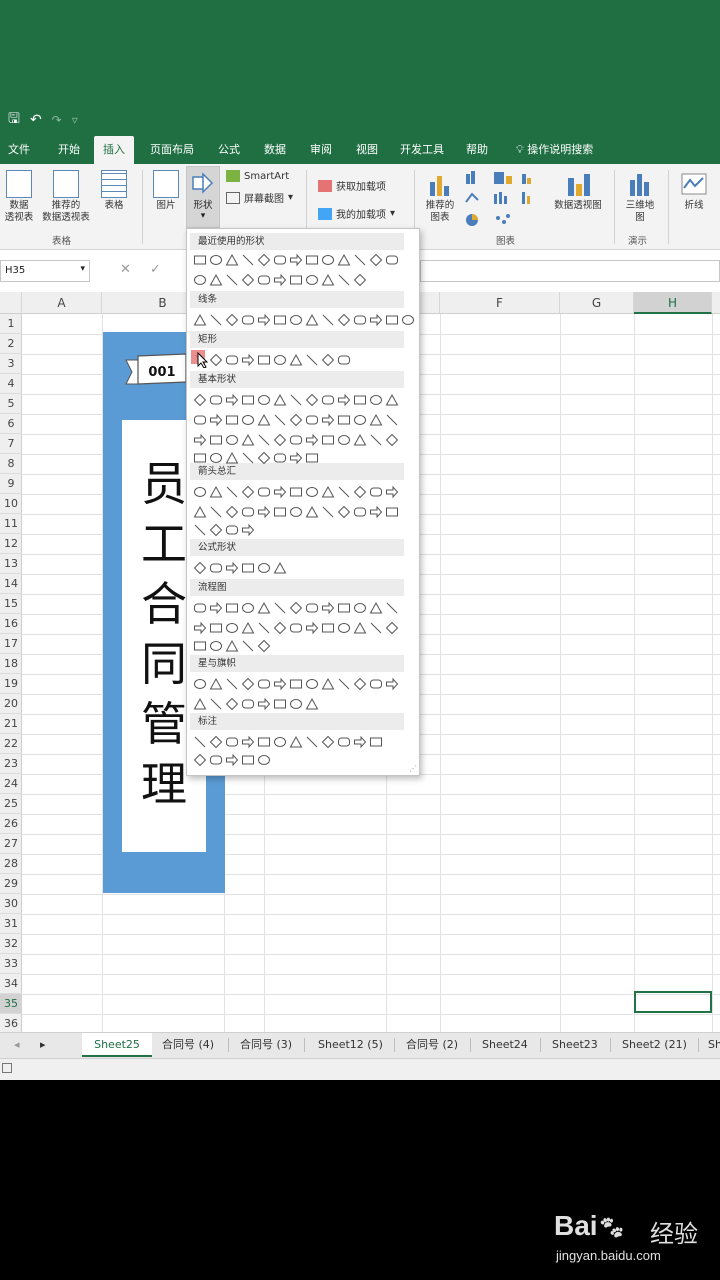 This screenshot has height=1280, width=720. I want to click on selected-cell, so click(673, 1002).